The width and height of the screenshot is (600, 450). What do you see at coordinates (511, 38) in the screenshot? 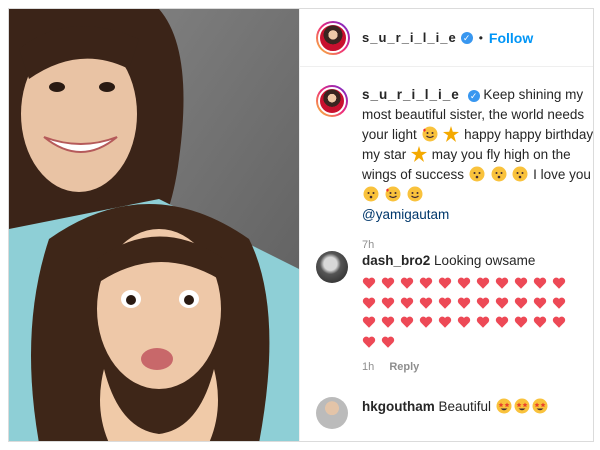
I see `follow-button: Follow` at bounding box center [511, 38].